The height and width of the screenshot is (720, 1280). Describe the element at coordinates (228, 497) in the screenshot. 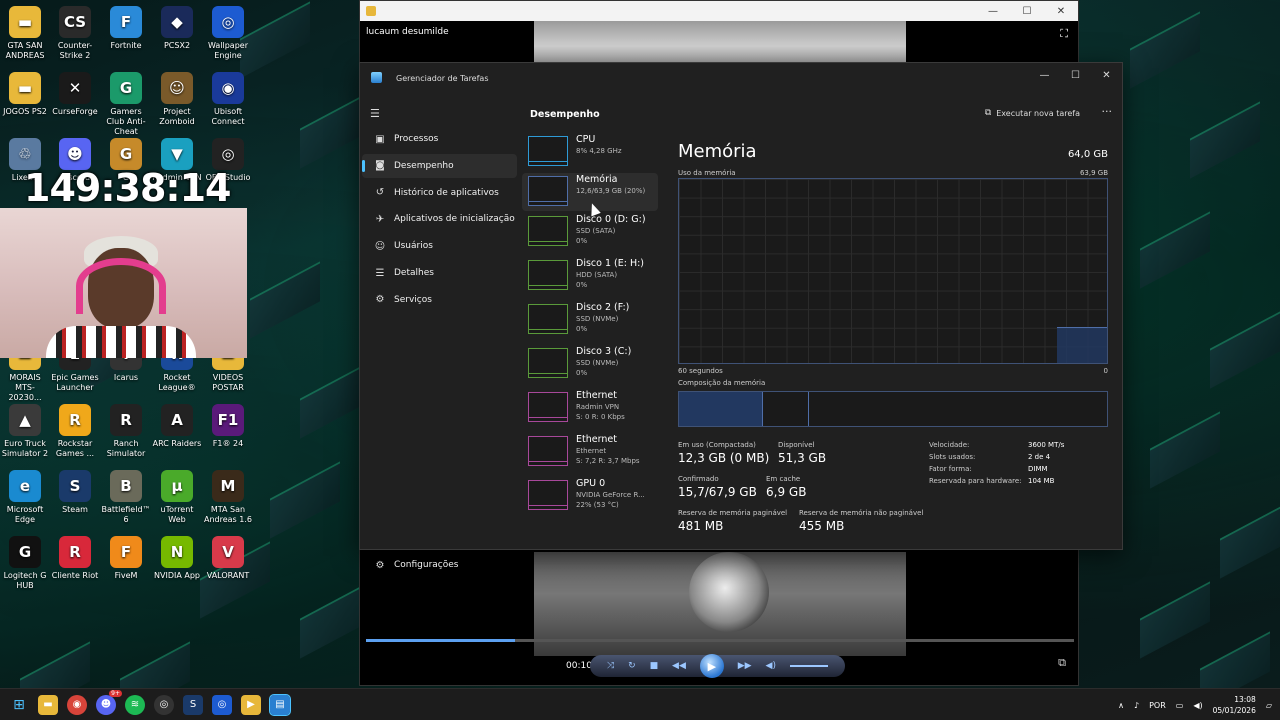

I see `desktop-icon-mta-san-andreas-1-6: M MTA San Andreas 1.6` at that location.